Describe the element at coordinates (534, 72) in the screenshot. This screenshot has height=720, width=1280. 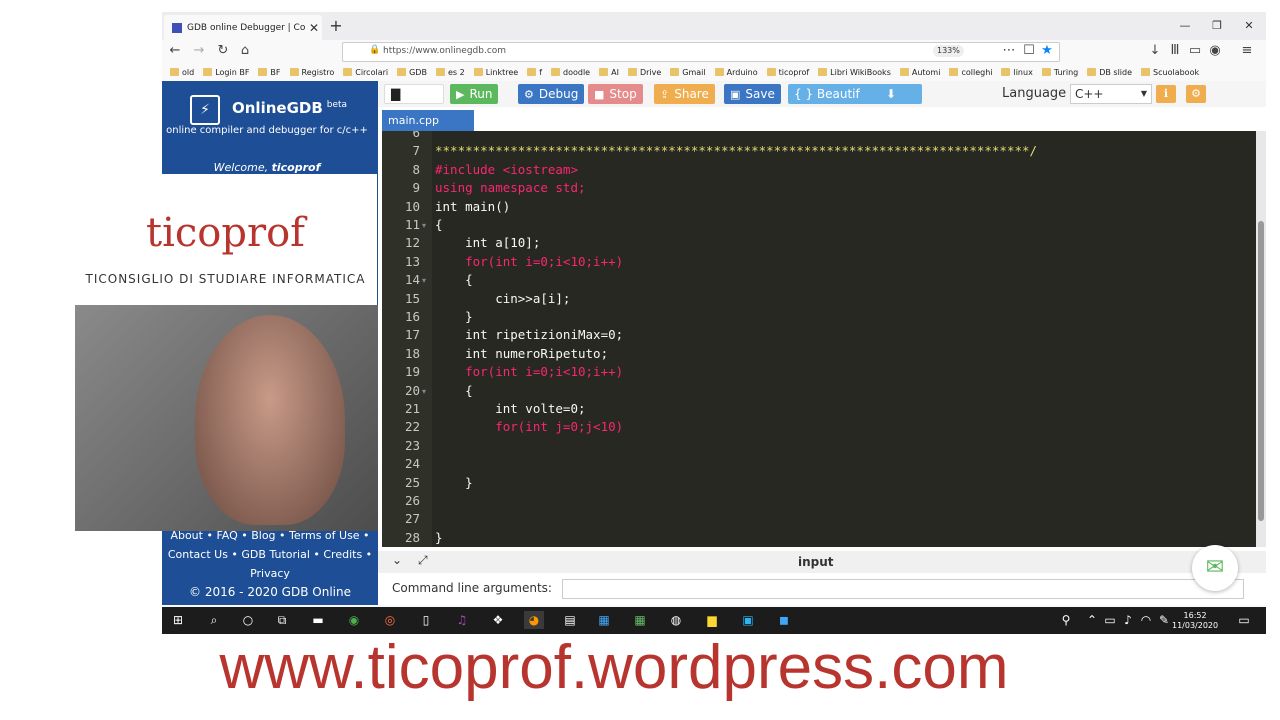
I see `bookmark-item: f` at that location.